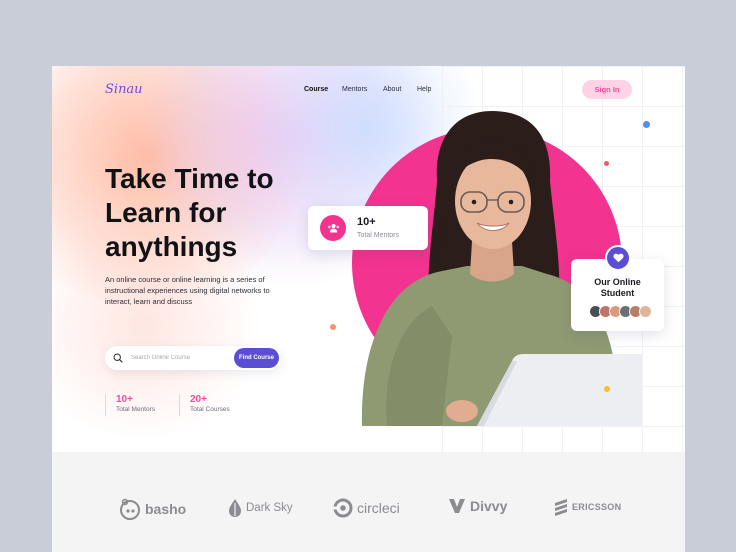 The width and height of the screenshot is (736, 552). Describe the element at coordinates (118, 358) in the screenshot. I see `search-icon` at that location.